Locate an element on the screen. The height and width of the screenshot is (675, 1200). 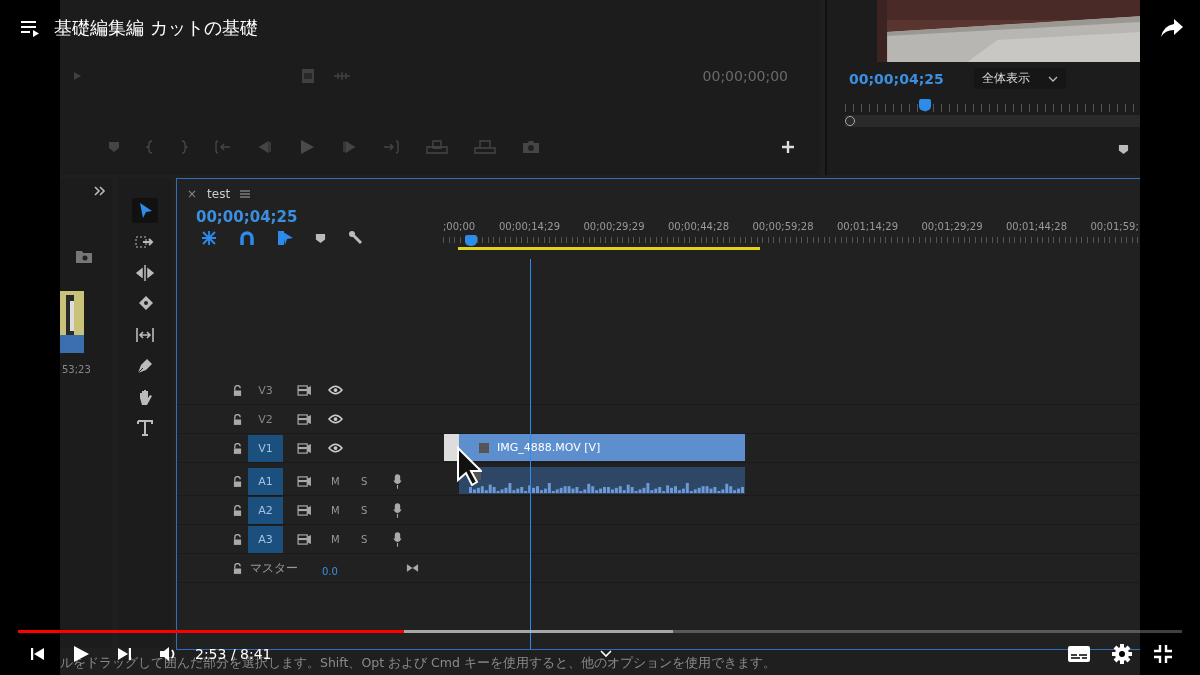
previous-icon is located at coordinates (38, 654).